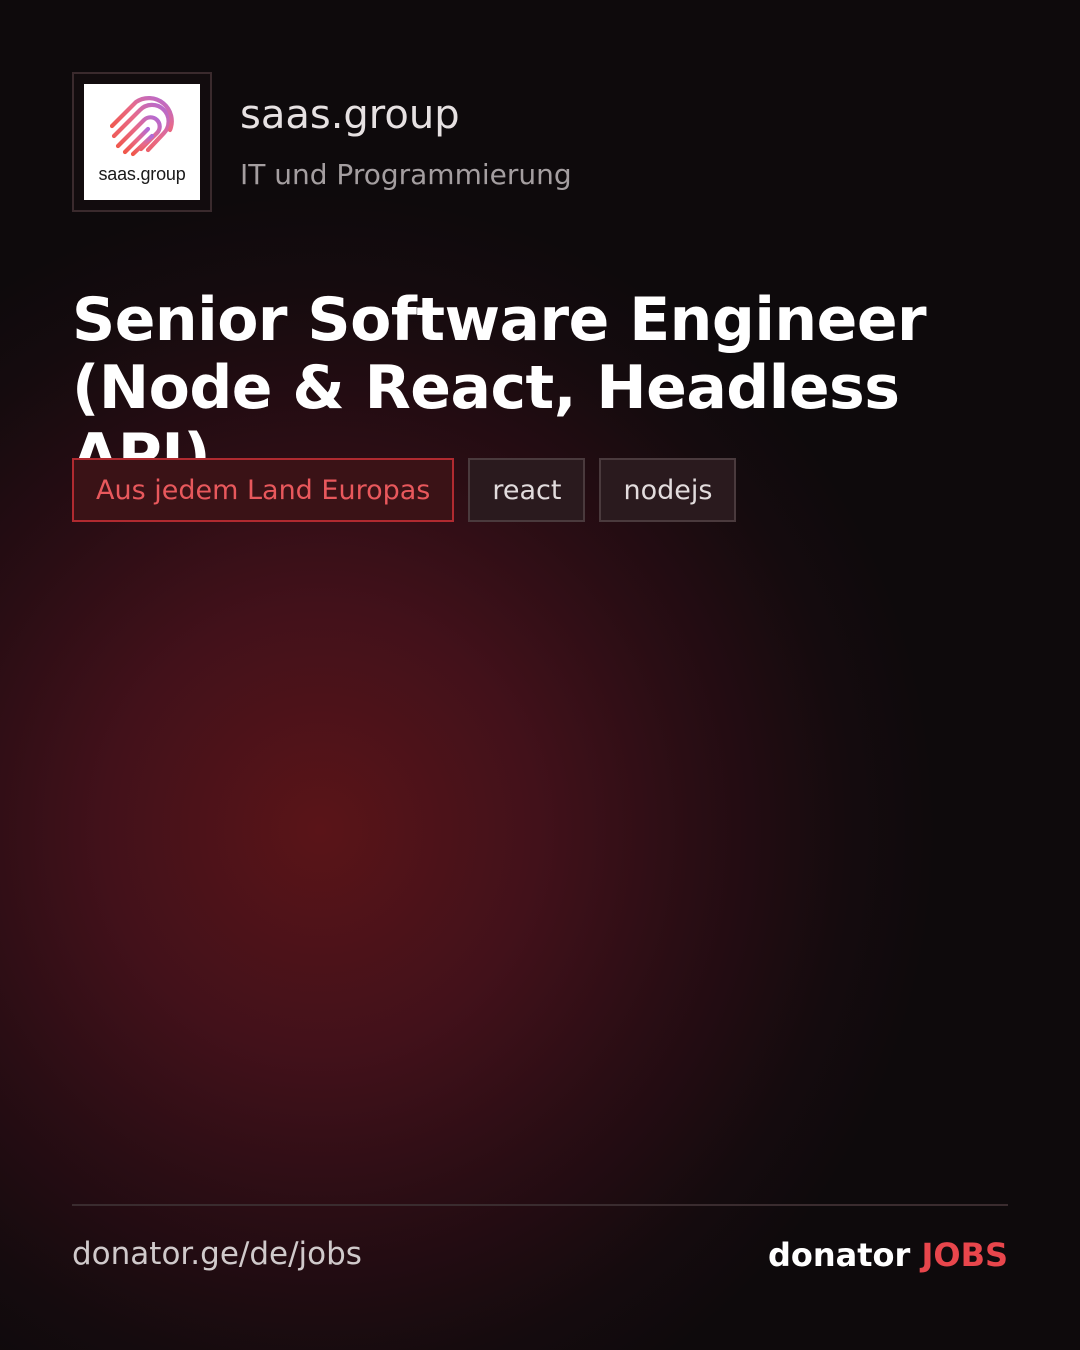 Image resolution: width=1080 pixels, height=1350 pixels. What do you see at coordinates (839, 1255) in the screenshot?
I see `brand-name: donator` at bounding box center [839, 1255].